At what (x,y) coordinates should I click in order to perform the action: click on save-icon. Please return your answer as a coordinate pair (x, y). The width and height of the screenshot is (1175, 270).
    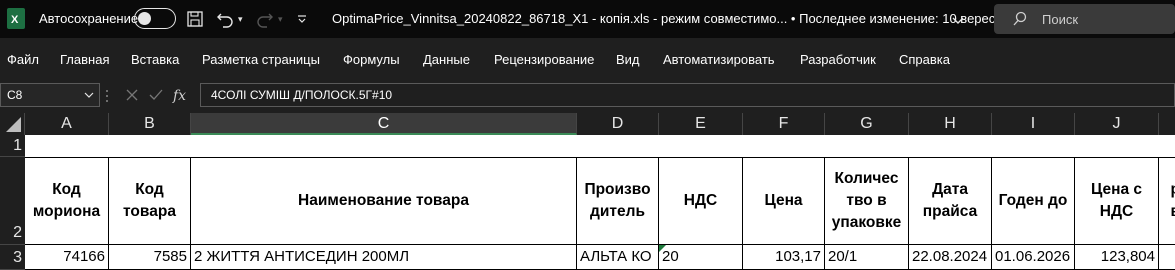
    Looking at the image, I should click on (195, 19).